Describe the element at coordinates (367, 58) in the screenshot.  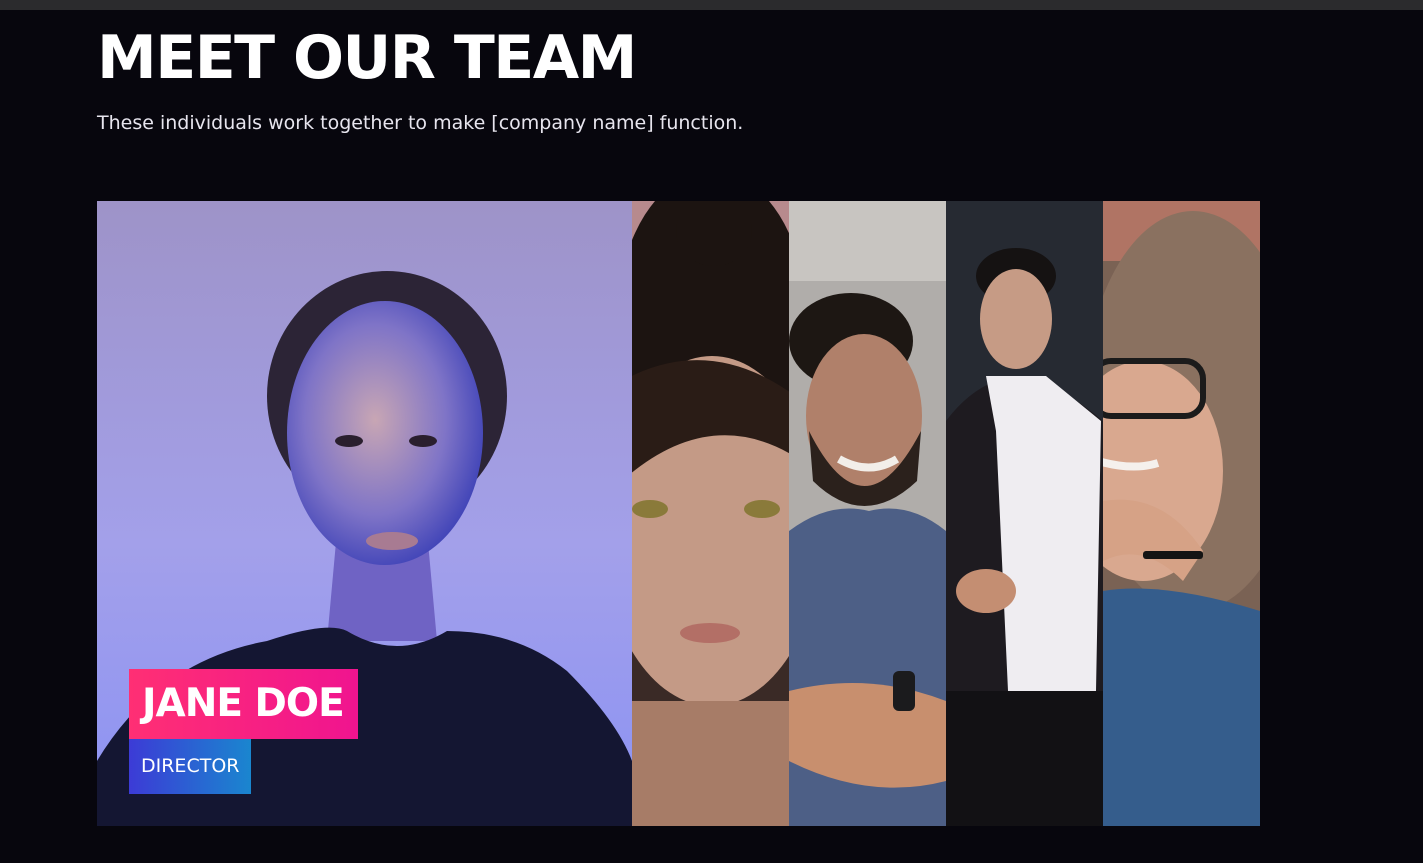
I see `section-title: MEET OUR TEAM` at that location.